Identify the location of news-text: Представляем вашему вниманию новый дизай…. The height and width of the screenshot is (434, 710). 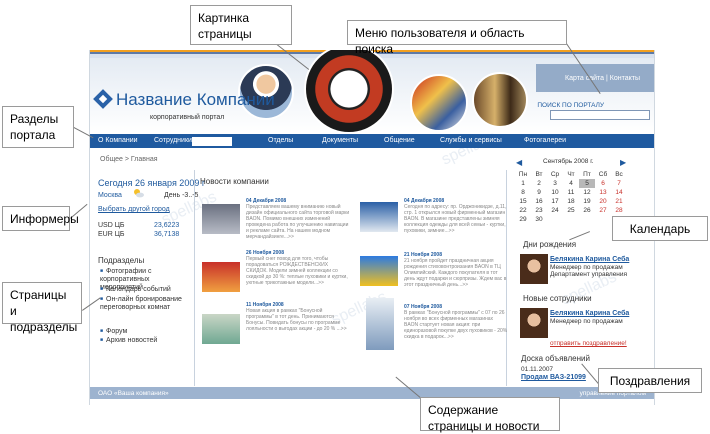
(298, 222).